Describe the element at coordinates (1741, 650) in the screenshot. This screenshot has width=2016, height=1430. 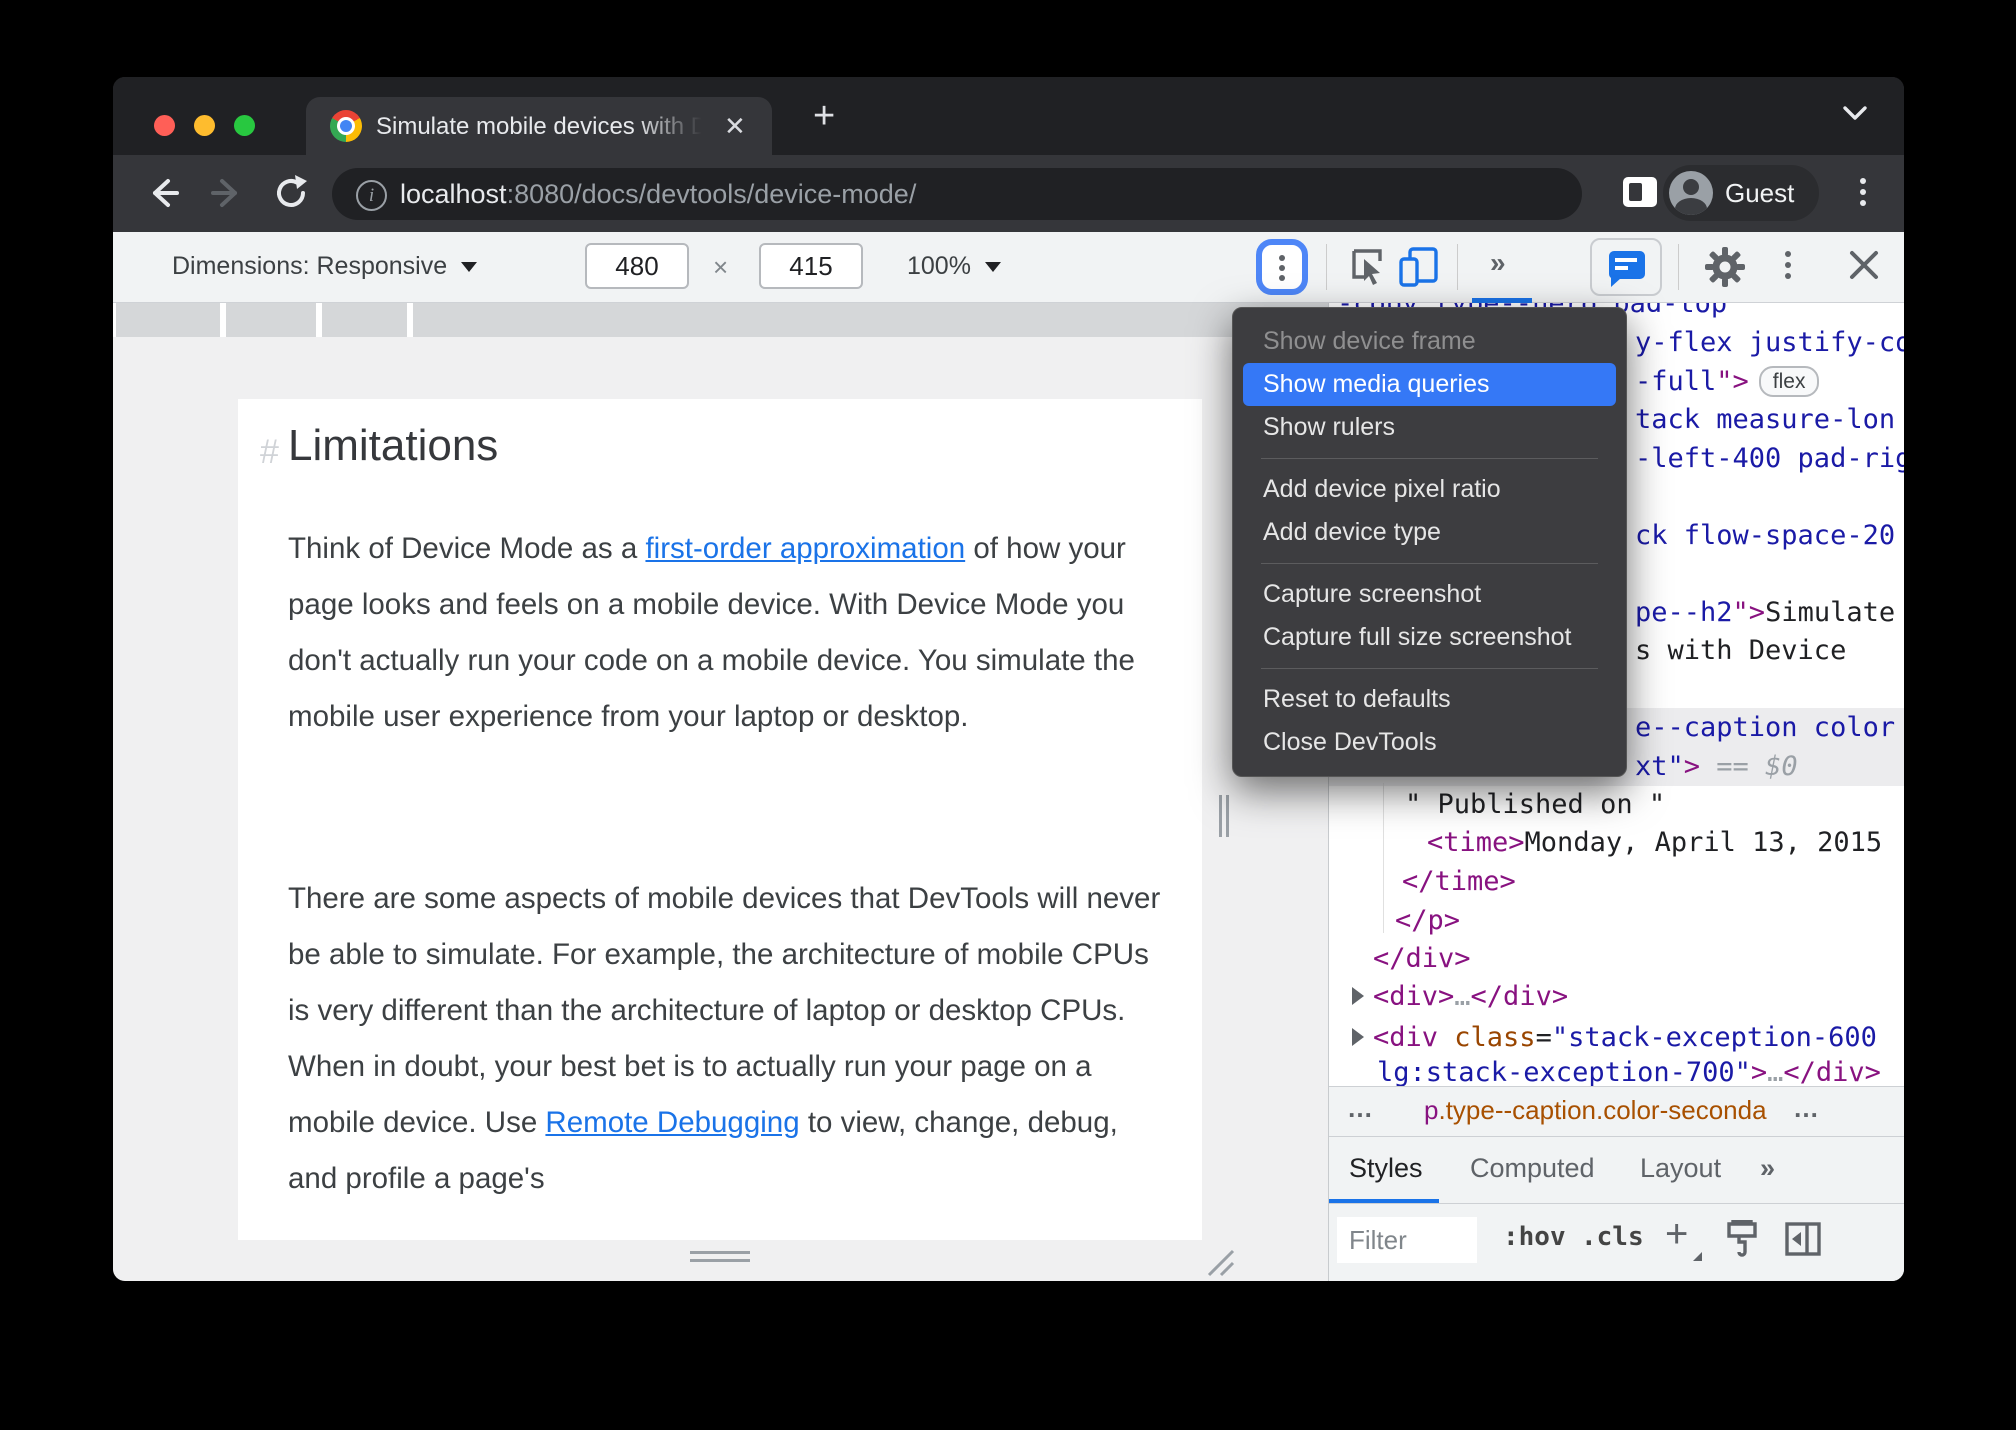
I see `code-segment: s with Device` at that location.